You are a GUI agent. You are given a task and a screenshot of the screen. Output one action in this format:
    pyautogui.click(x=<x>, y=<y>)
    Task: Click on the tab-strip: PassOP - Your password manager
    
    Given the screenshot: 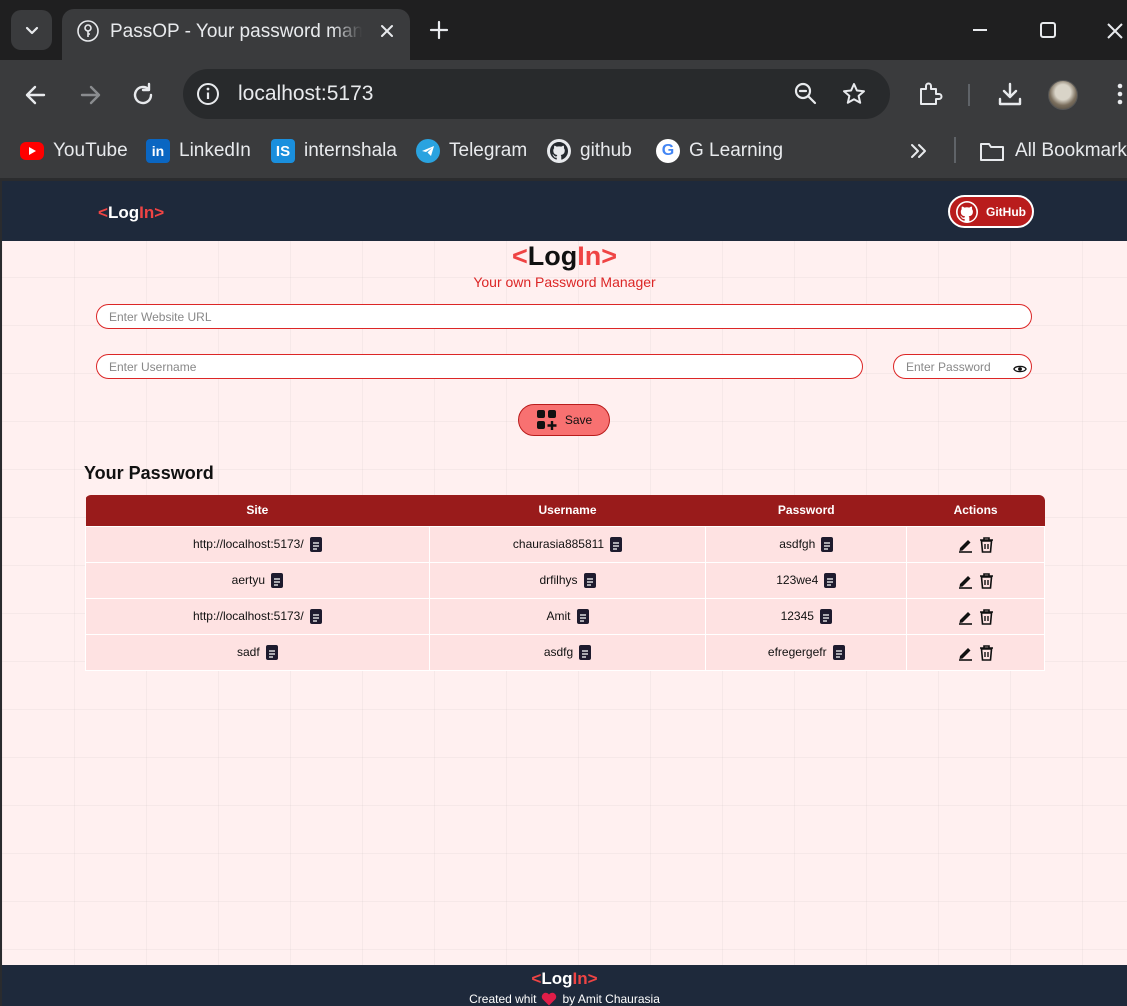 What is the action you would take?
    pyautogui.click(x=563, y=30)
    